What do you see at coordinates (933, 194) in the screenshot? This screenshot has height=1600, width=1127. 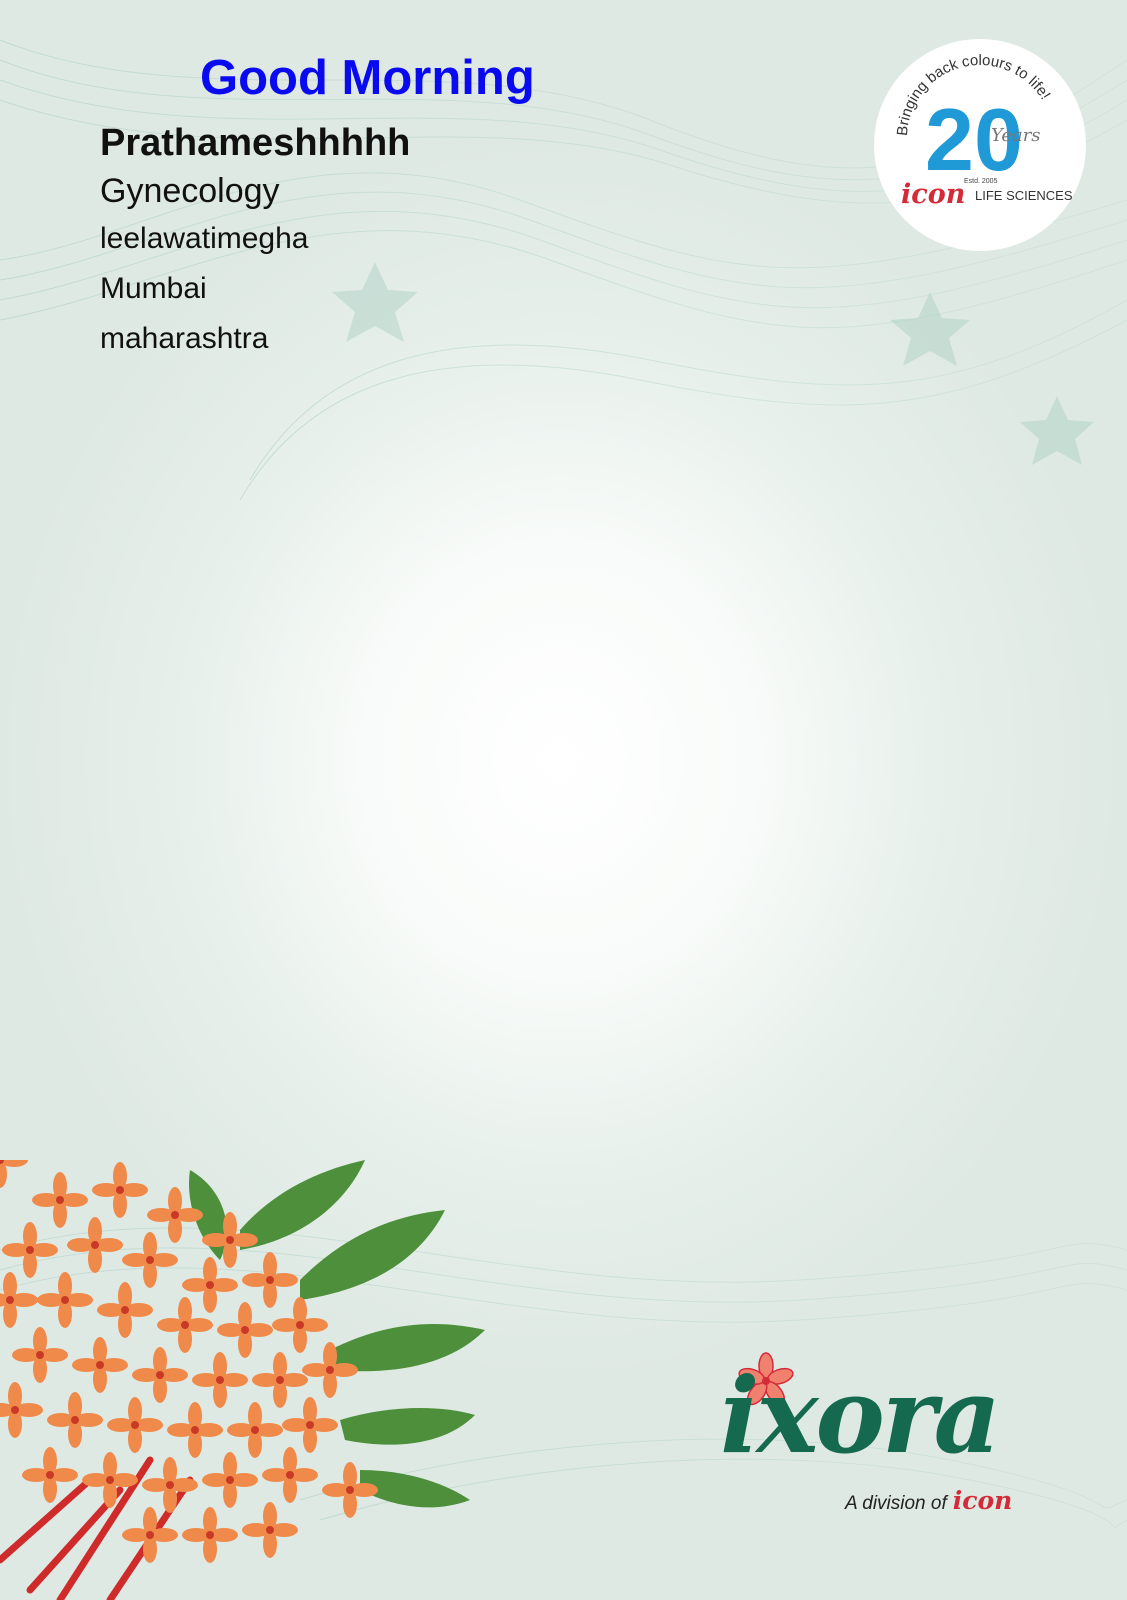 I see `badge-brand: icon` at bounding box center [933, 194].